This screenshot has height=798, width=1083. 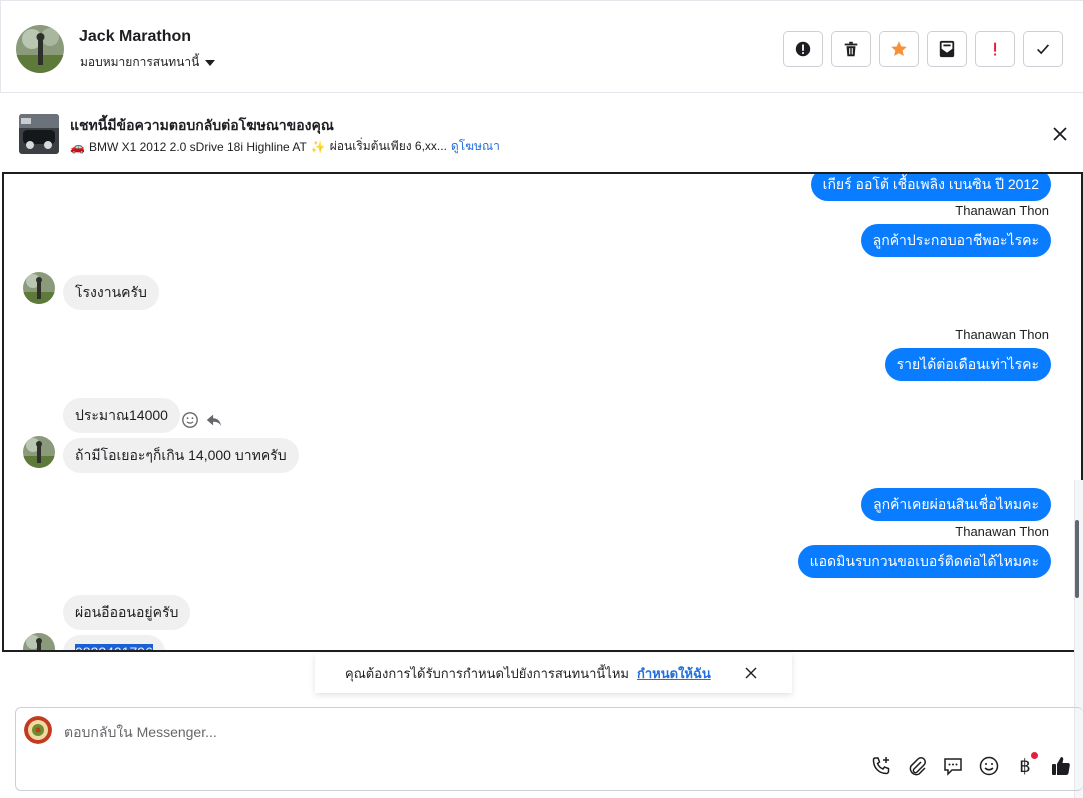 I want to click on payment-button: ฿, so click(x=1026, y=764).